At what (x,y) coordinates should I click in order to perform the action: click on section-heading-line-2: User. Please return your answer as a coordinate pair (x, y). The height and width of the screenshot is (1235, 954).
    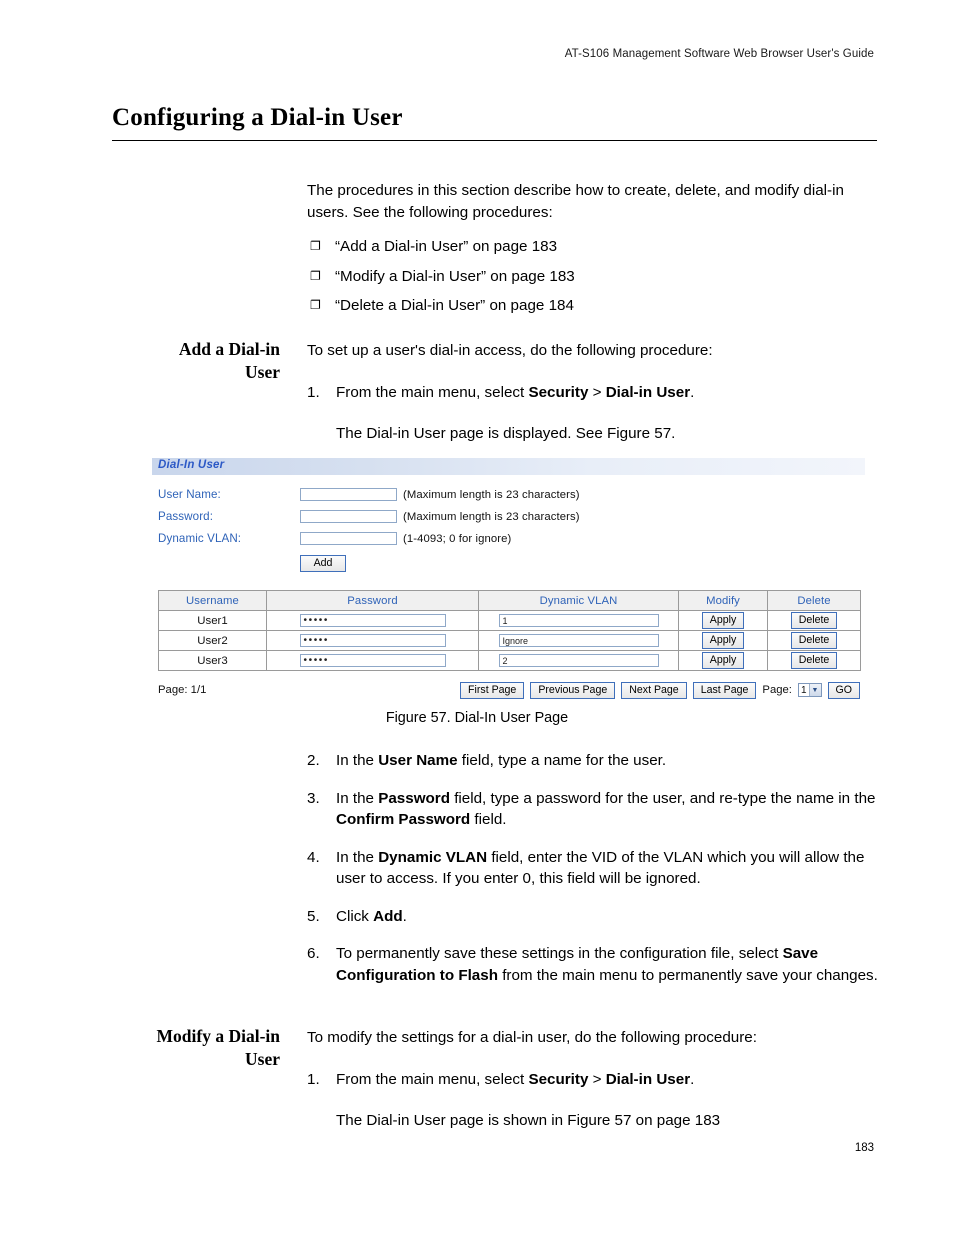
    Looking at the image, I should click on (262, 1059).